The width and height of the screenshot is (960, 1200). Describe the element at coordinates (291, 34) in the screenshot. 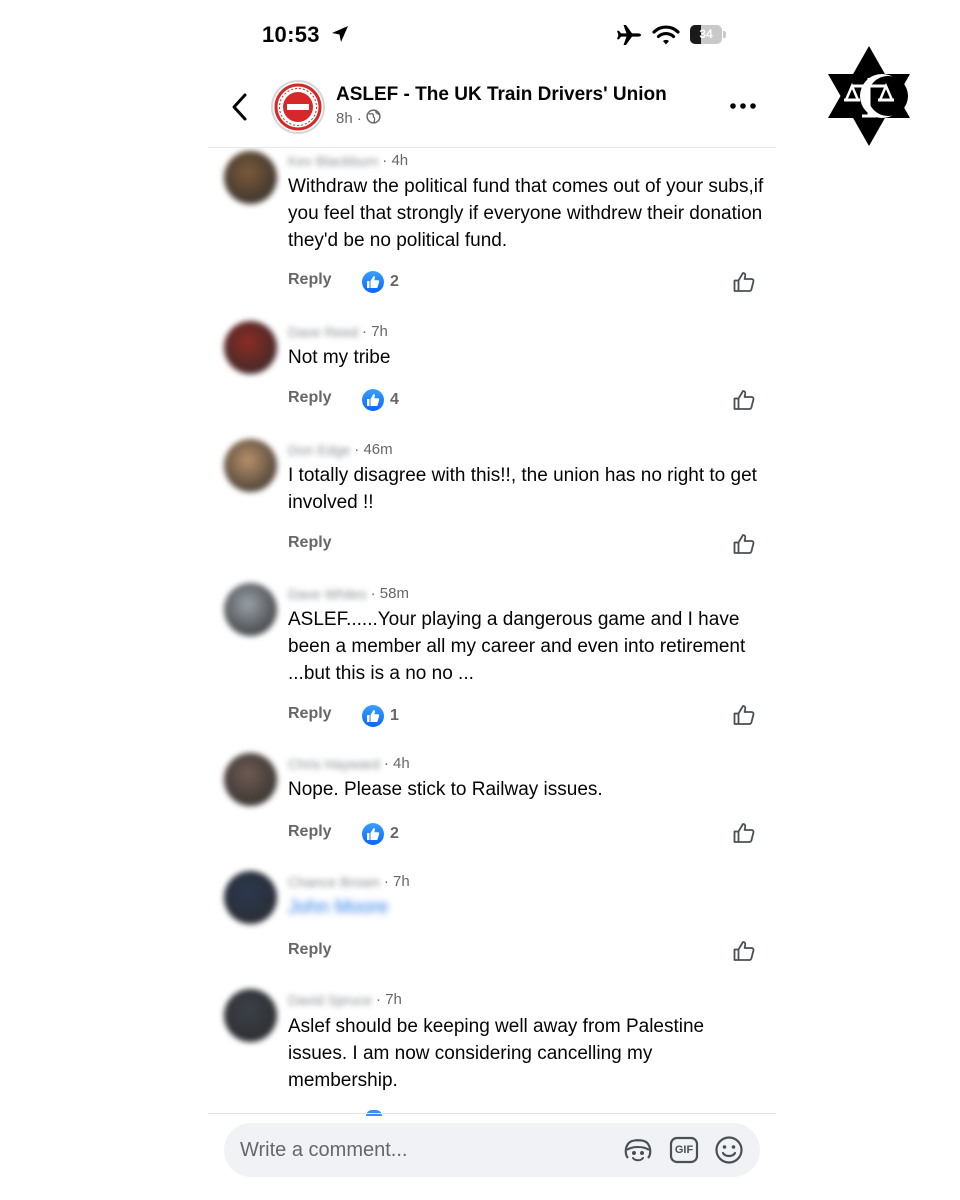

I see `status-time: 10:53` at that location.